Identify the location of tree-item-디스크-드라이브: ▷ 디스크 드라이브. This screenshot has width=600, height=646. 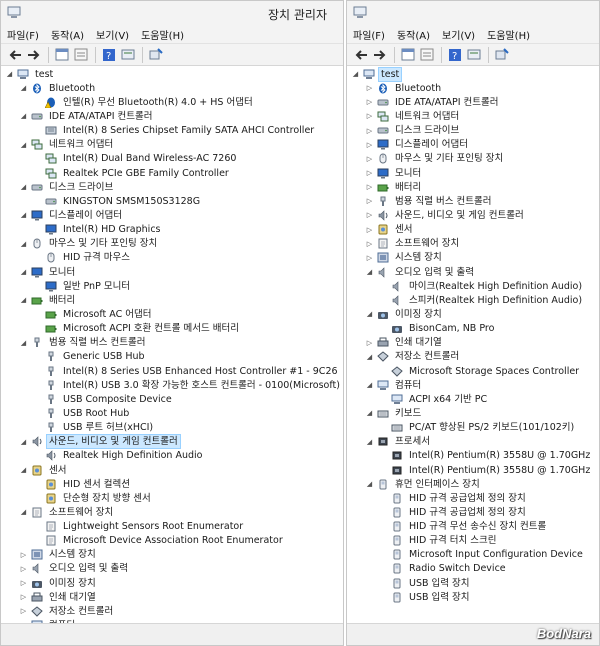
(473, 131).